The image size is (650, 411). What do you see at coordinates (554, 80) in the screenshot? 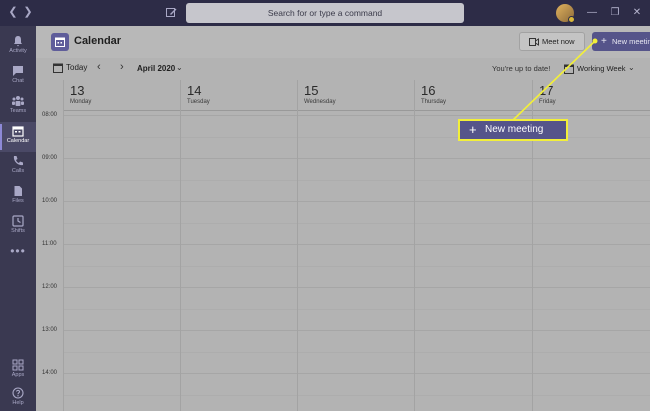
I see `callout-pointer-line` at bounding box center [554, 80].